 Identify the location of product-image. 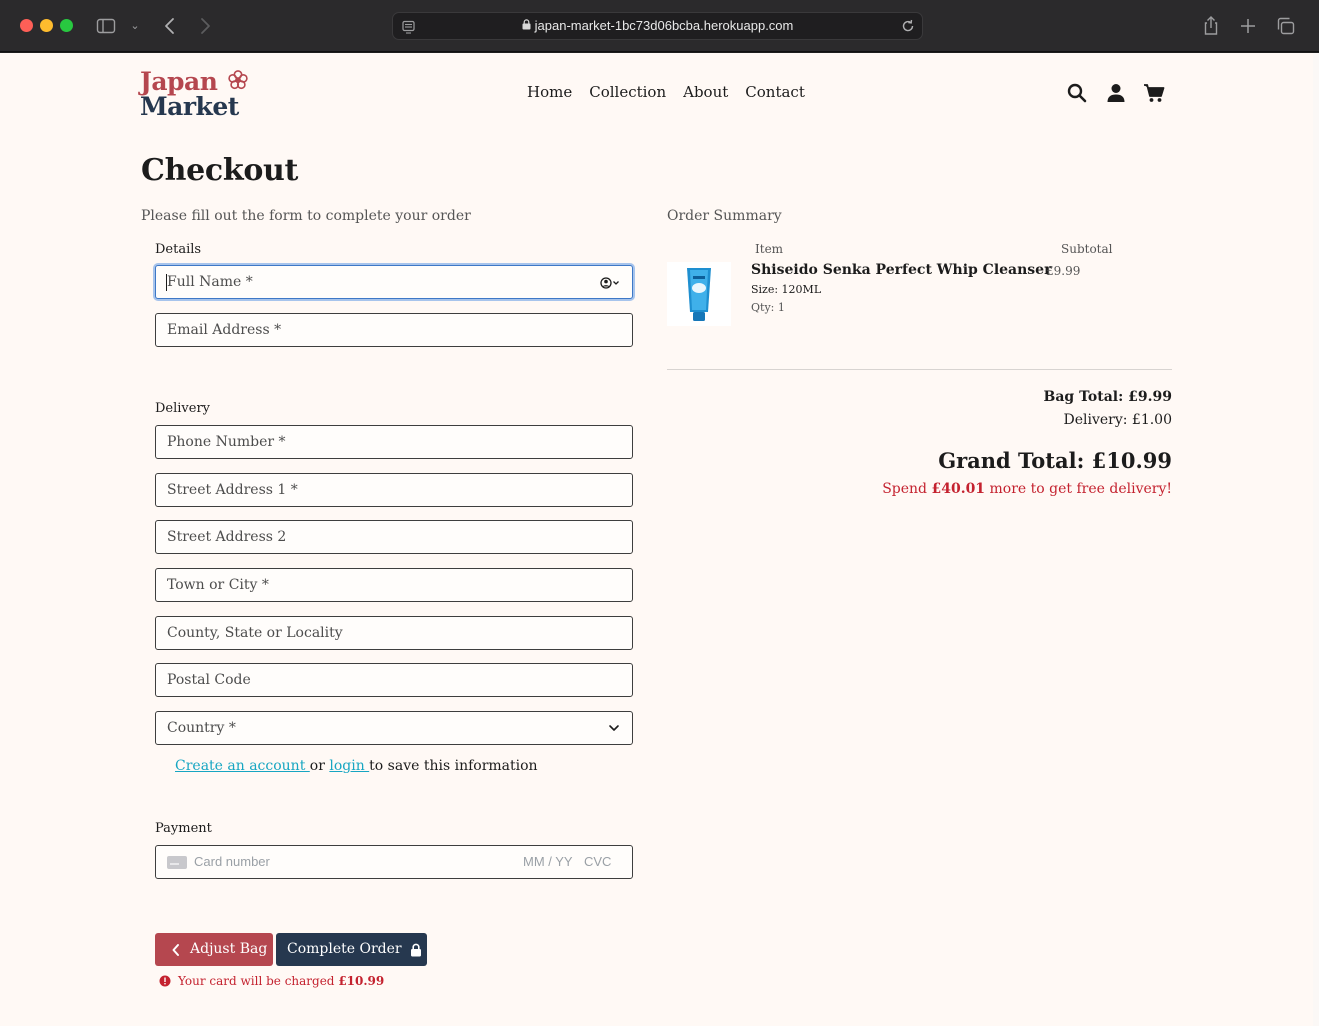
(699, 294).